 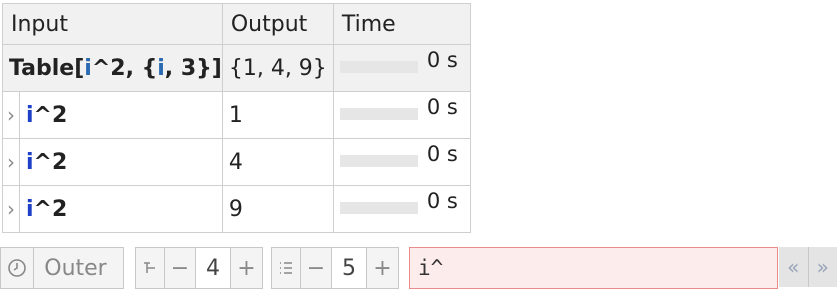 I want to click on depth-stepper: − 4 +, so click(x=199, y=268).